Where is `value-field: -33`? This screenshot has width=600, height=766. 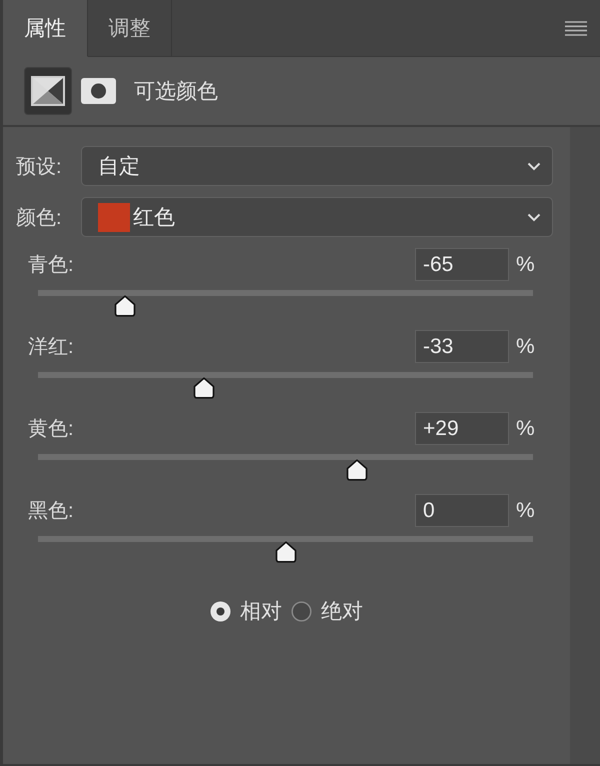
value-field: -33 is located at coordinates (462, 346).